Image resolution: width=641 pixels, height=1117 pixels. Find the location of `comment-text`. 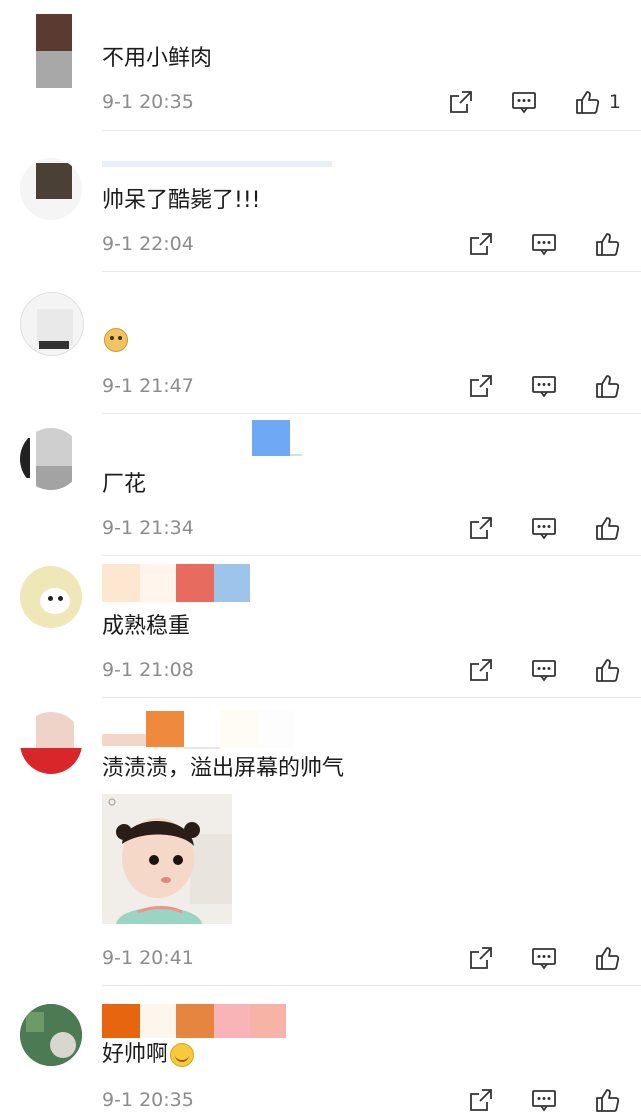

comment-text is located at coordinates (115, 340).